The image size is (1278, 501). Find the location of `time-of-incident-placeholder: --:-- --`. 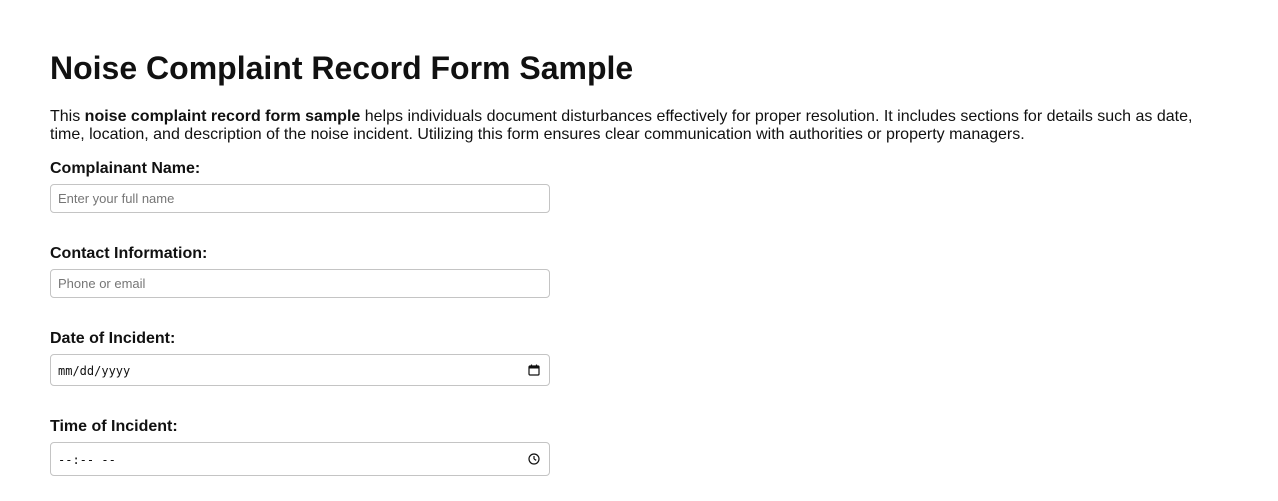

time-of-incident-placeholder: --:-- -- is located at coordinates (87, 460).